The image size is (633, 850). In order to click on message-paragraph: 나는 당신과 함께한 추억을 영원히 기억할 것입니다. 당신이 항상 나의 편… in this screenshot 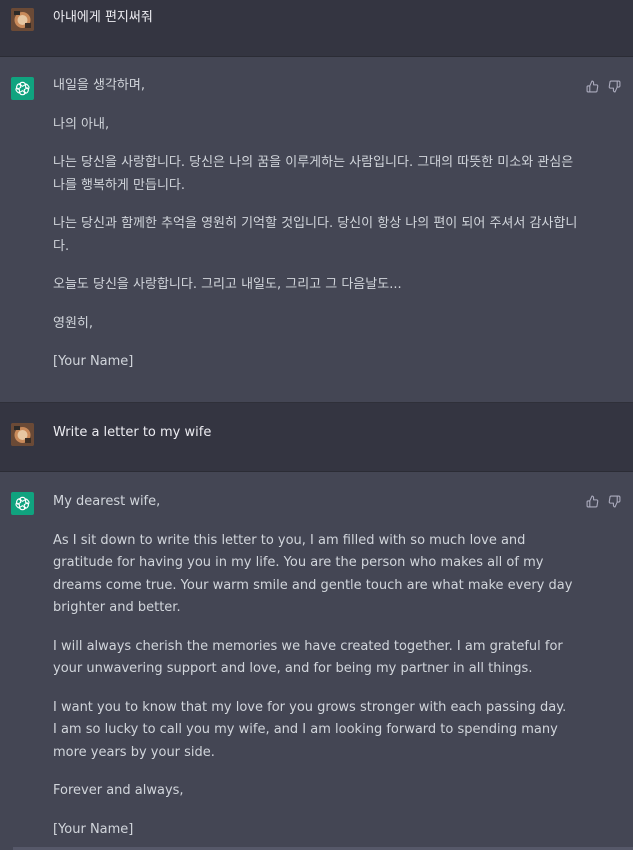, I will do `click(315, 235)`.